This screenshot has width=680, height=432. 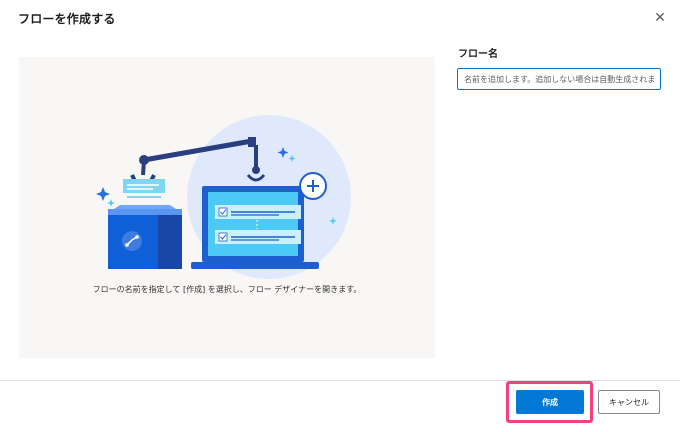 What do you see at coordinates (550, 402) in the screenshot?
I see `create-button: 作成` at bounding box center [550, 402].